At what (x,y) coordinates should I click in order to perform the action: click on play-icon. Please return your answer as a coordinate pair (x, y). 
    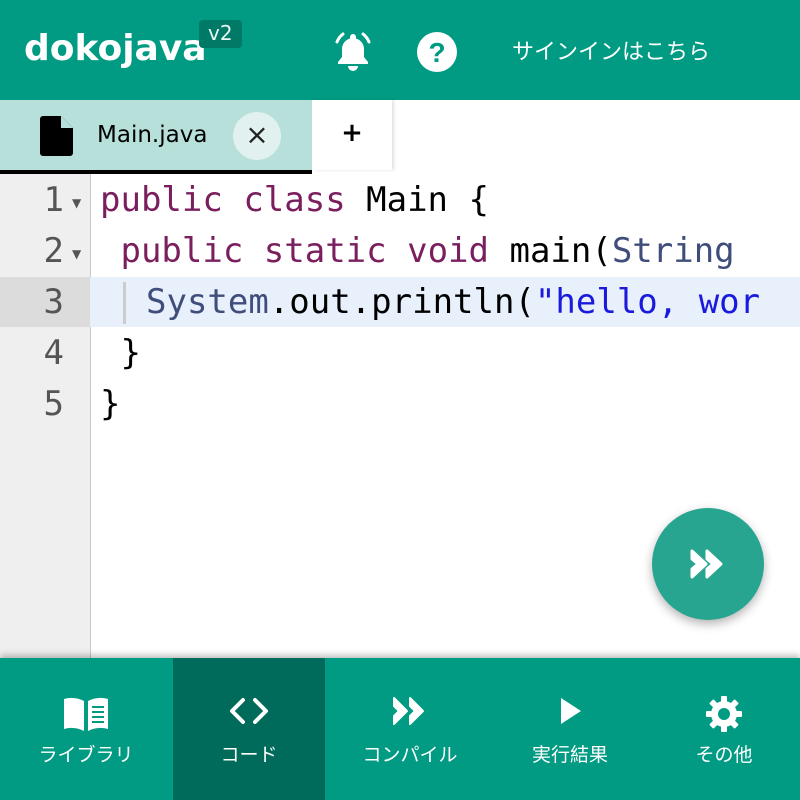
    Looking at the image, I should click on (570, 714).